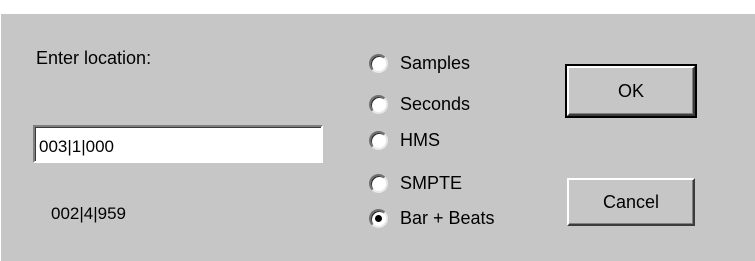 This screenshot has width=755, height=261. I want to click on radio-seconds: Seconds, so click(419, 104).